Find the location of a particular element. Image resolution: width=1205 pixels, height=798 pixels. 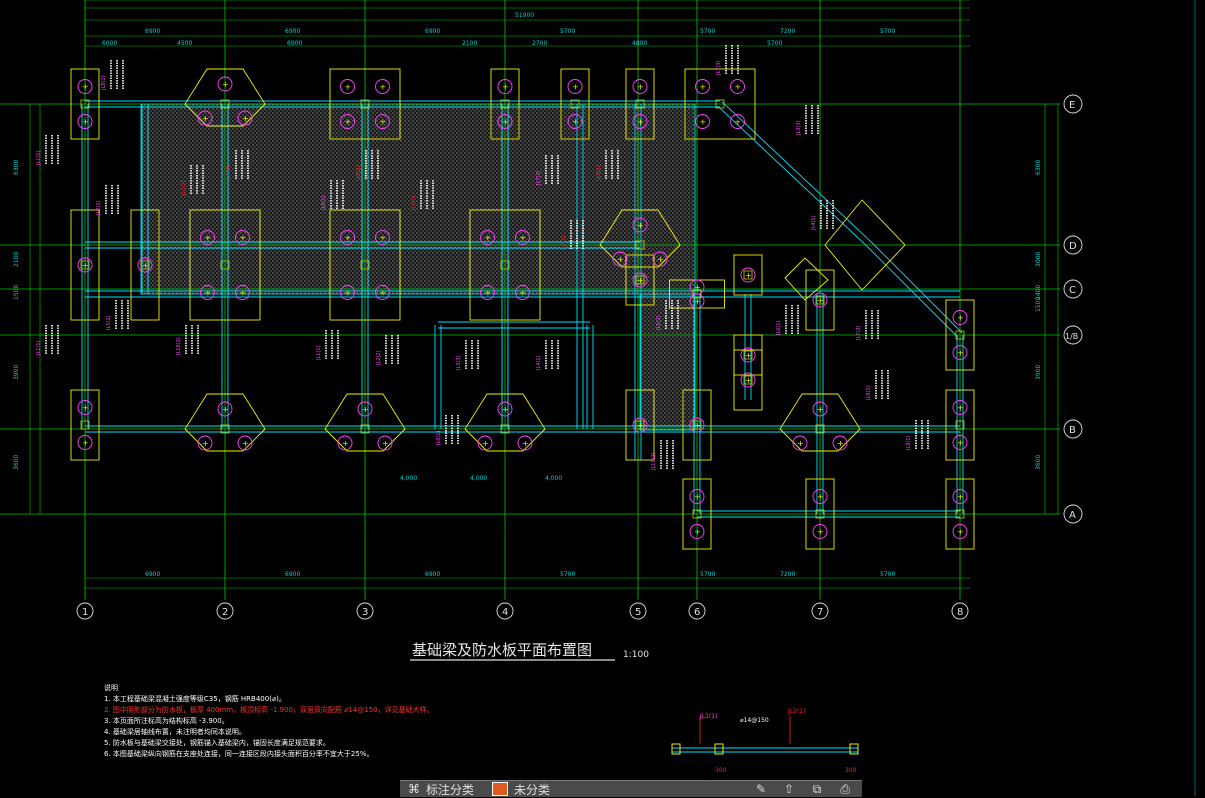

drawing-scale: 1:100 is located at coordinates (636, 655).